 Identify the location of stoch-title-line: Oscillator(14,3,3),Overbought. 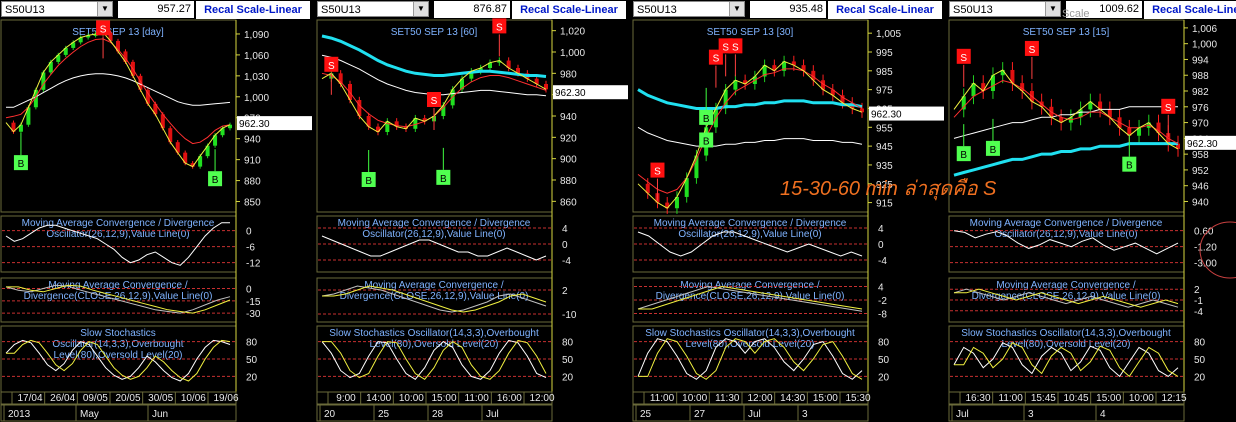
(117, 344).